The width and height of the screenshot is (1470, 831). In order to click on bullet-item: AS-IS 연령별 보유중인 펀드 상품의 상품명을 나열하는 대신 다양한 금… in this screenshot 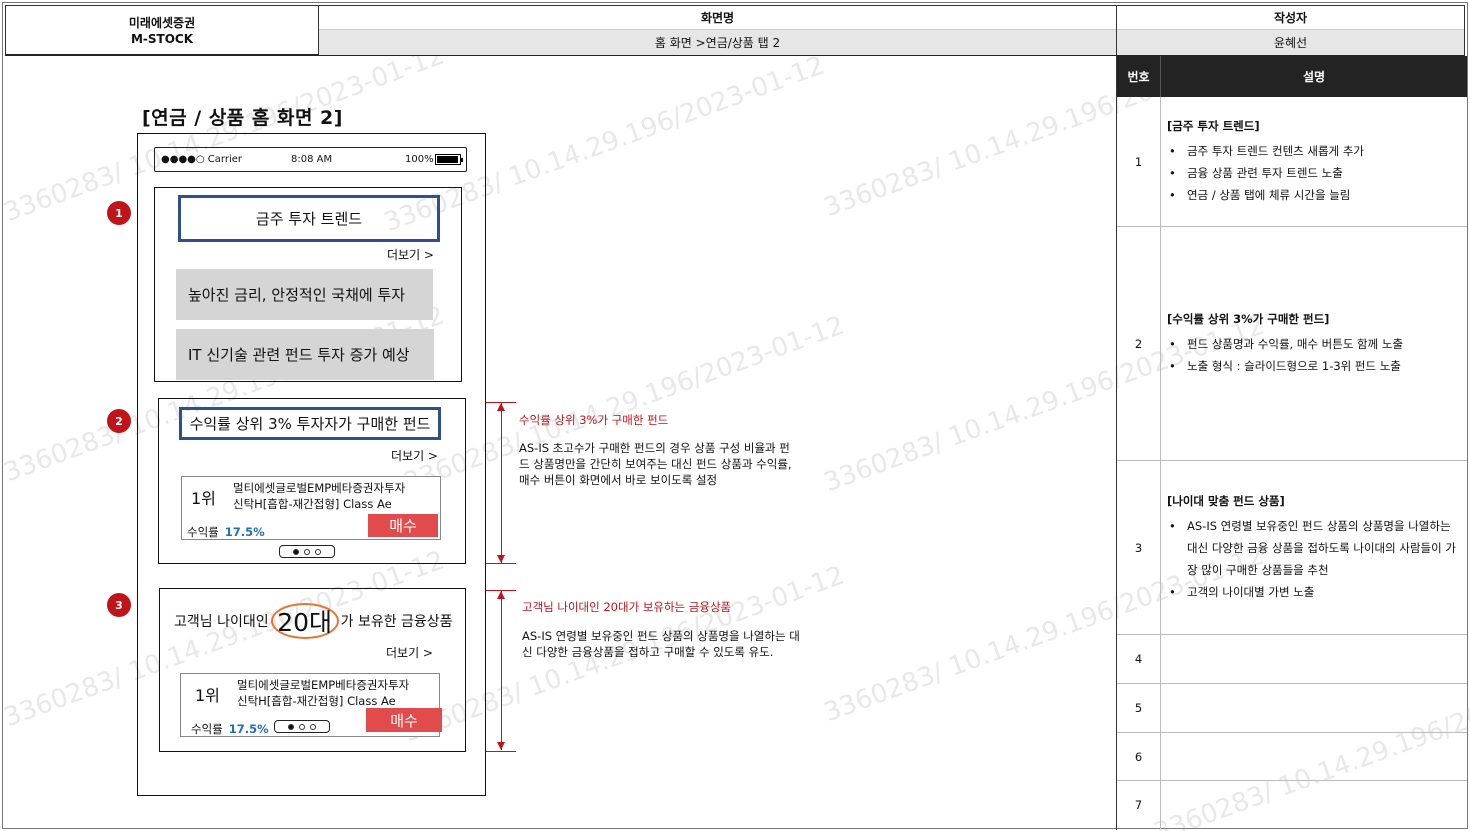, I will do `click(1314, 548)`.